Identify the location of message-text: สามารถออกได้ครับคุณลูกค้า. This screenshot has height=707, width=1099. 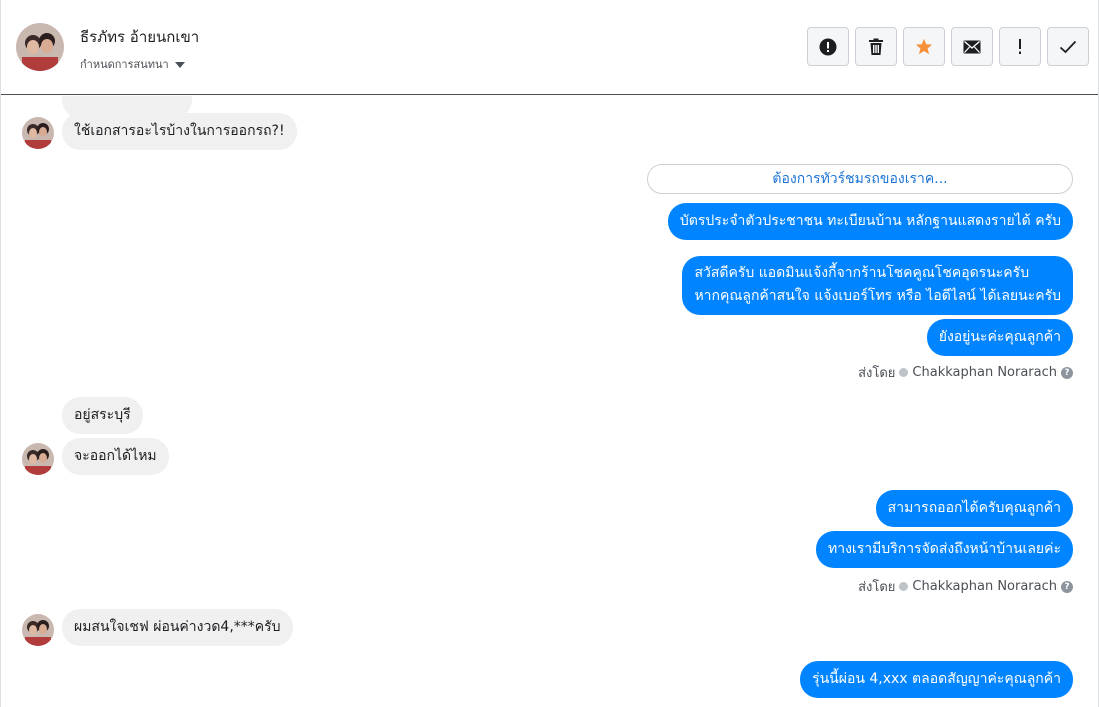
(974, 508).